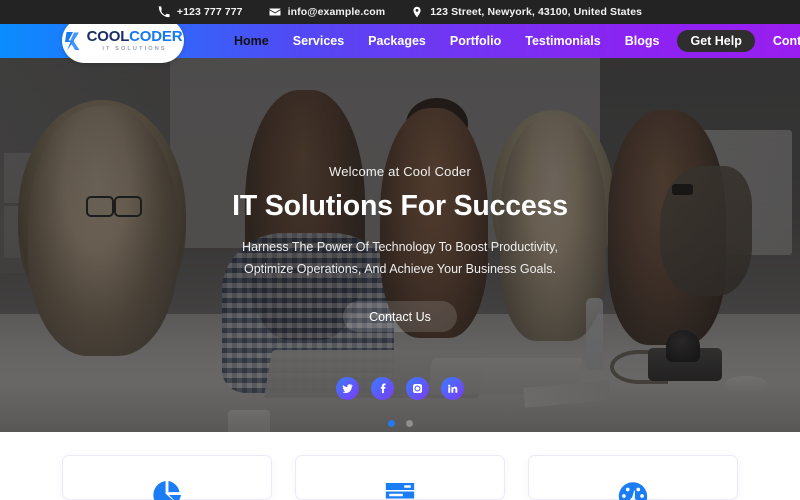 The height and width of the screenshot is (500, 800). What do you see at coordinates (156, 36) in the screenshot?
I see `logo-name-part2: CODER` at bounding box center [156, 36].